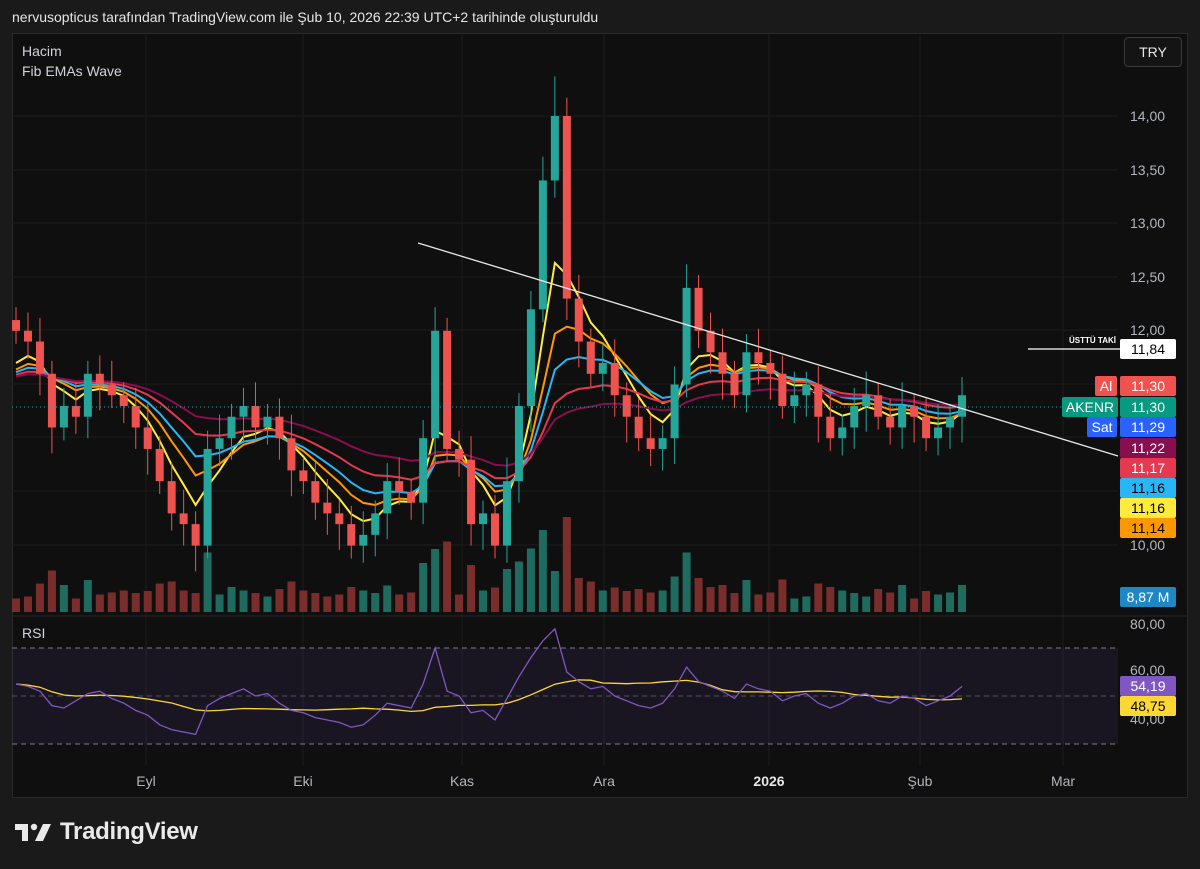 This screenshot has height=869, width=1200. Describe the element at coordinates (33, 633) in the screenshot. I see `rsi-legend: RSI` at that location.